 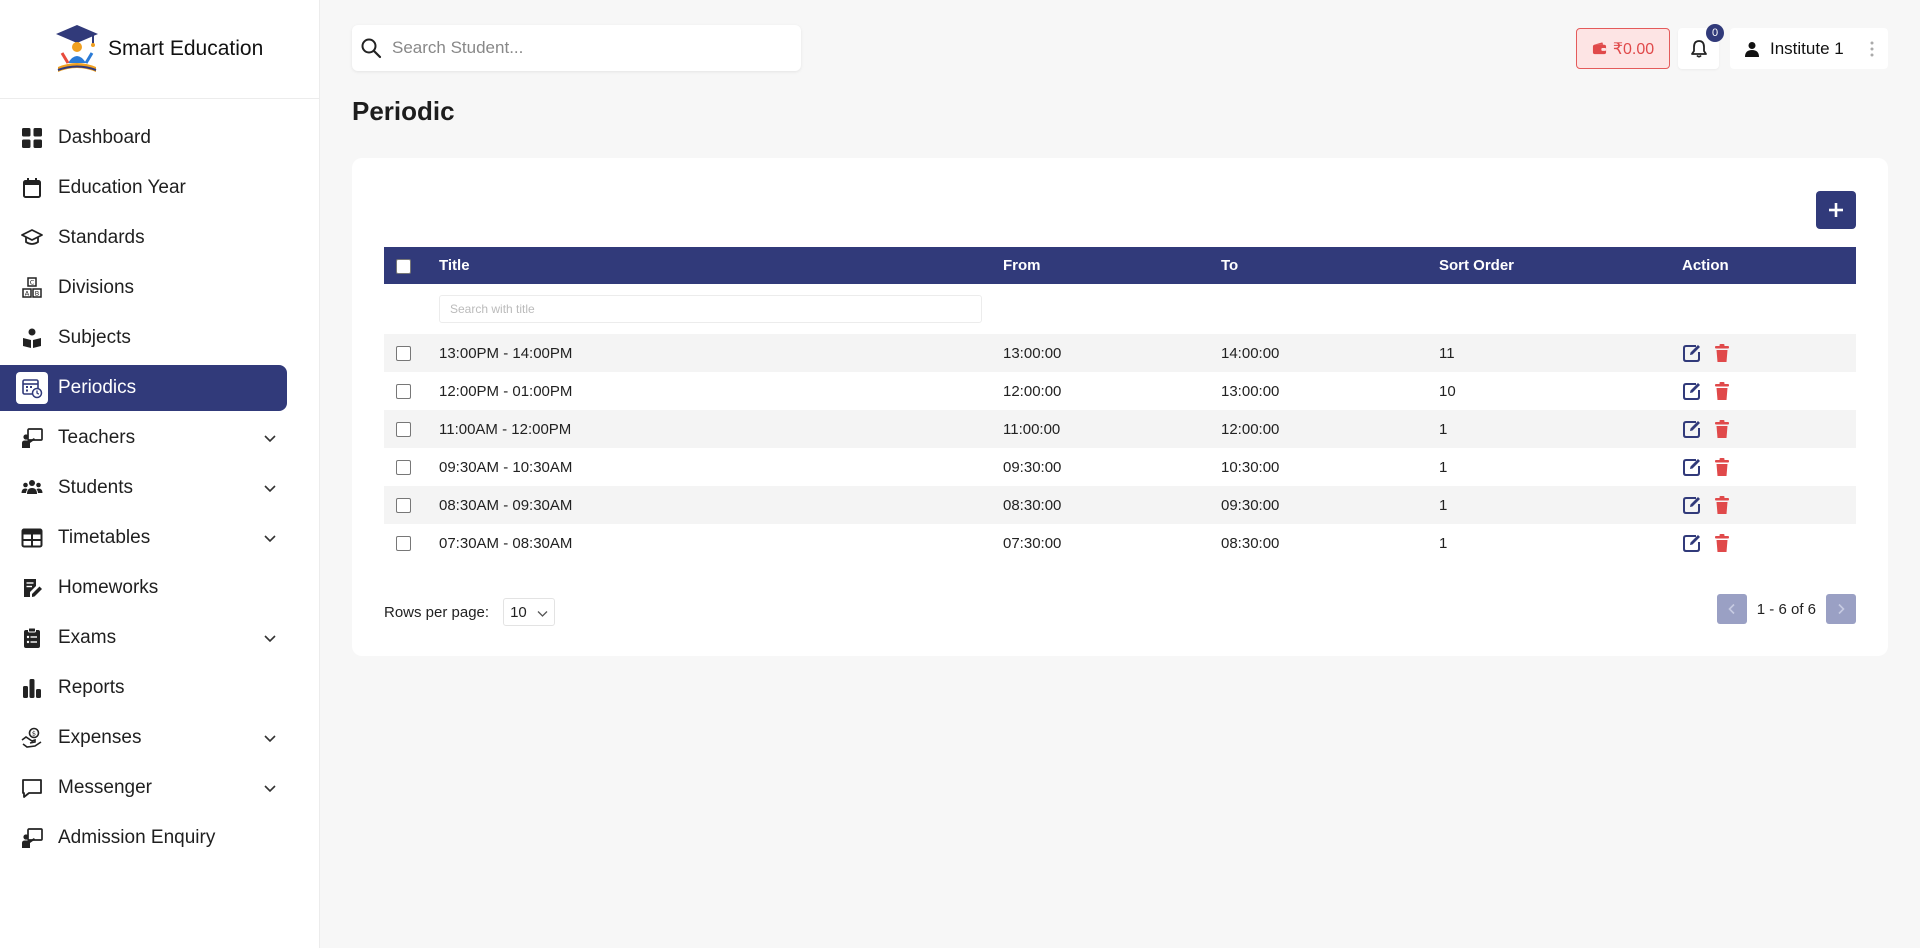 I want to click on brand: Smart Education, so click(x=159, y=49).